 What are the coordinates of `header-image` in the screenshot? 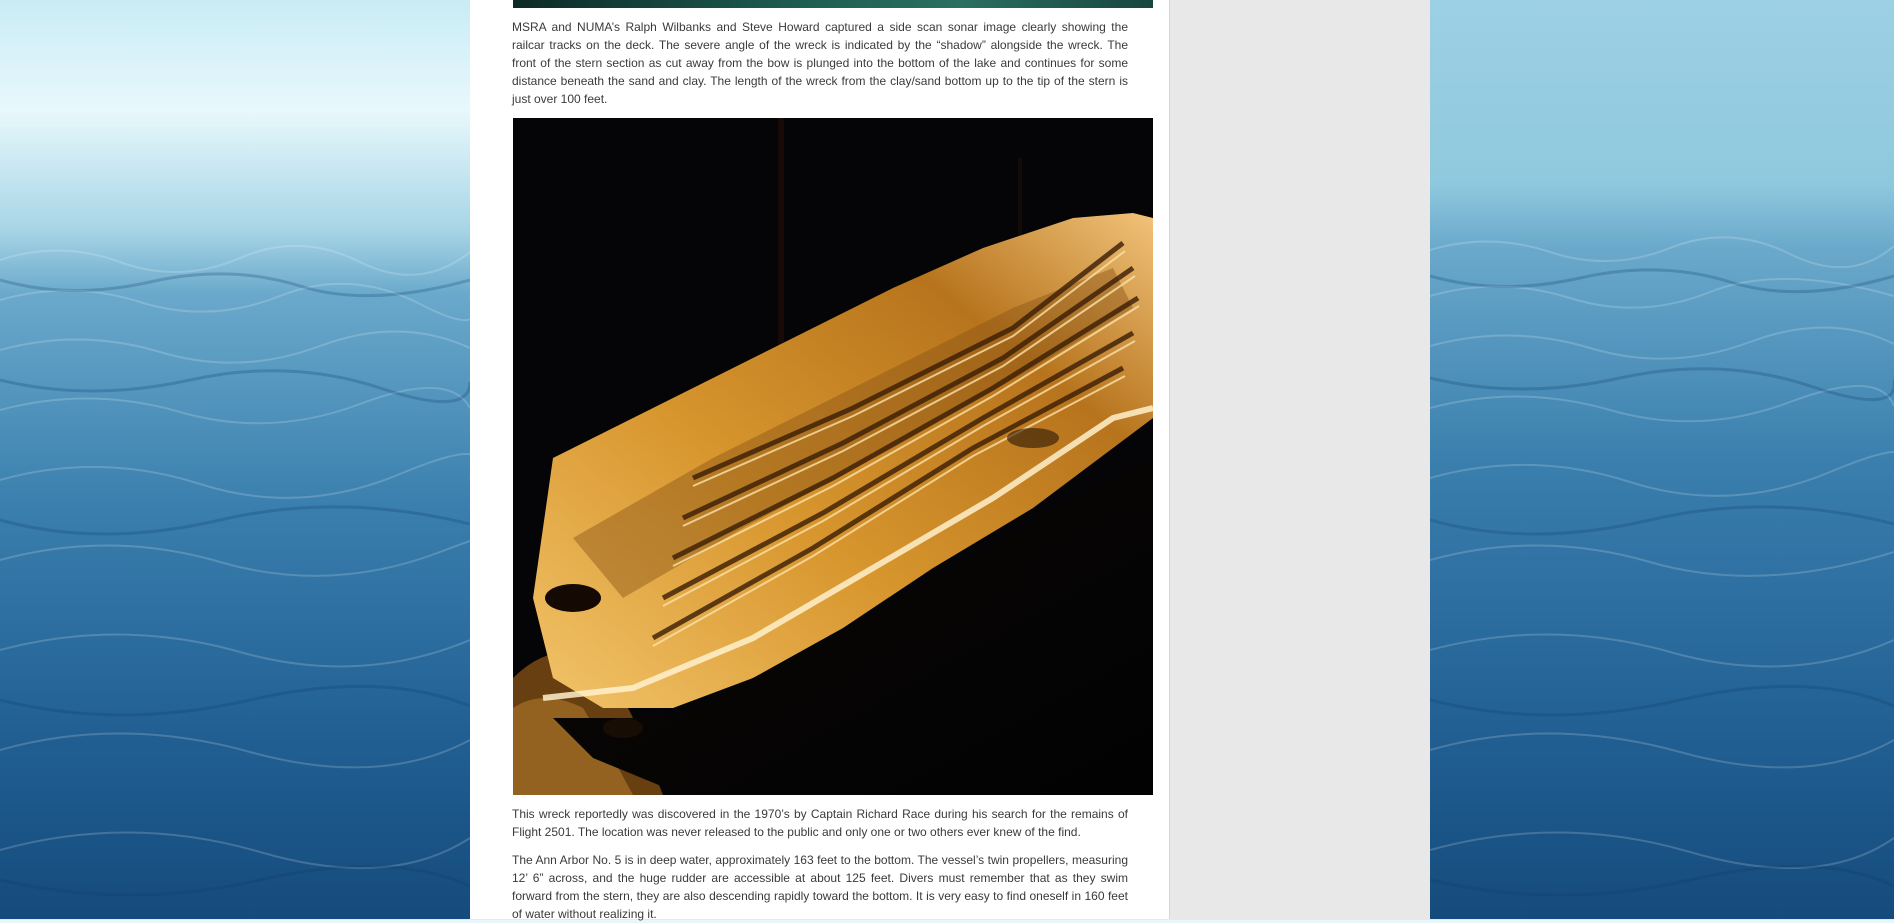 It's located at (833, 4).